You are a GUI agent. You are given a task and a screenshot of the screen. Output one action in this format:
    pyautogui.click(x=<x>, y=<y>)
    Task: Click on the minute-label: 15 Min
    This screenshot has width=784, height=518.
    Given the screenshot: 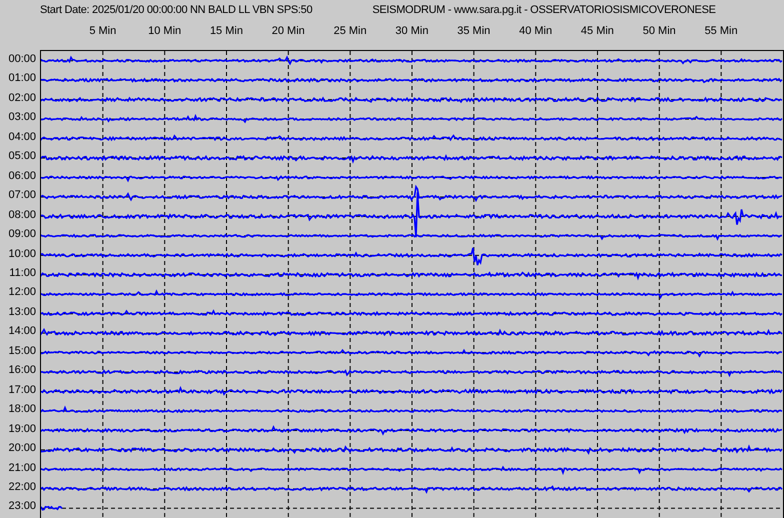 What is the action you would take?
    pyautogui.click(x=226, y=30)
    